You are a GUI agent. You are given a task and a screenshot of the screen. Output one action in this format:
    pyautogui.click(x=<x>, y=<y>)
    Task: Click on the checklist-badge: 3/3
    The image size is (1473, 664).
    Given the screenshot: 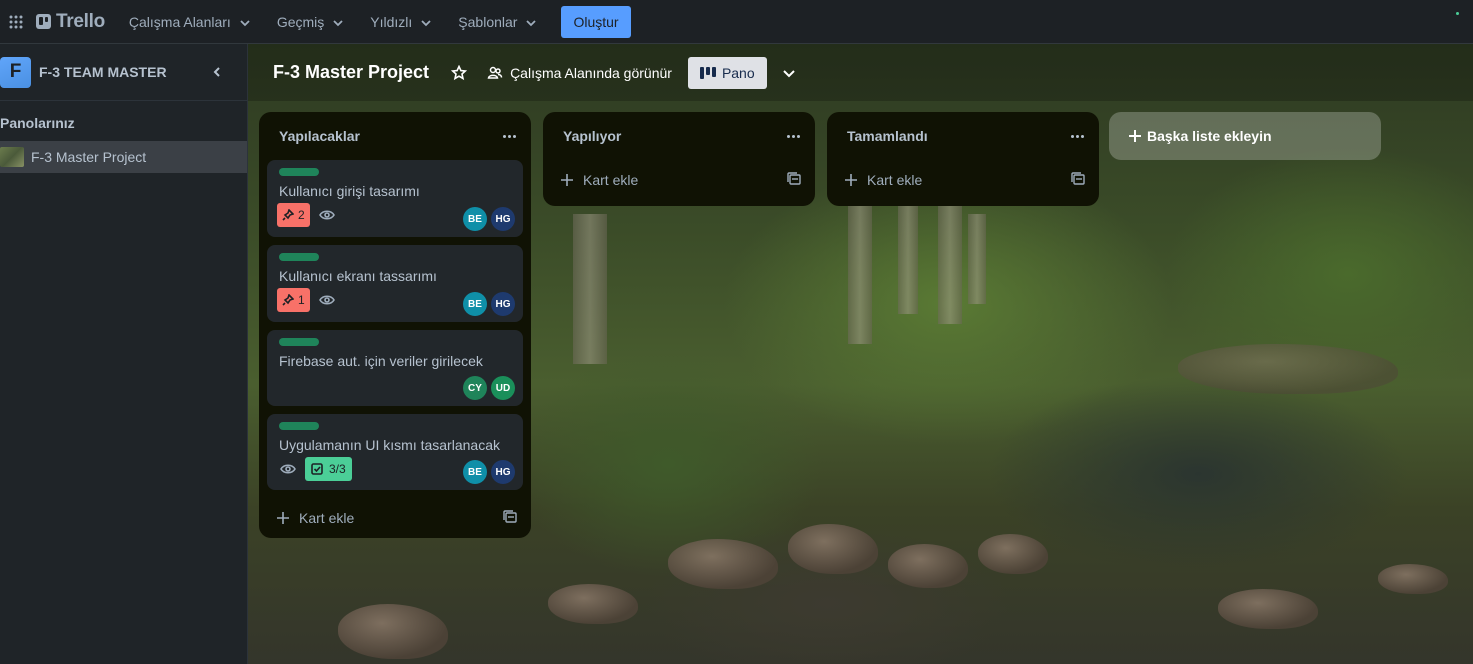 What is the action you would take?
    pyautogui.click(x=328, y=469)
    